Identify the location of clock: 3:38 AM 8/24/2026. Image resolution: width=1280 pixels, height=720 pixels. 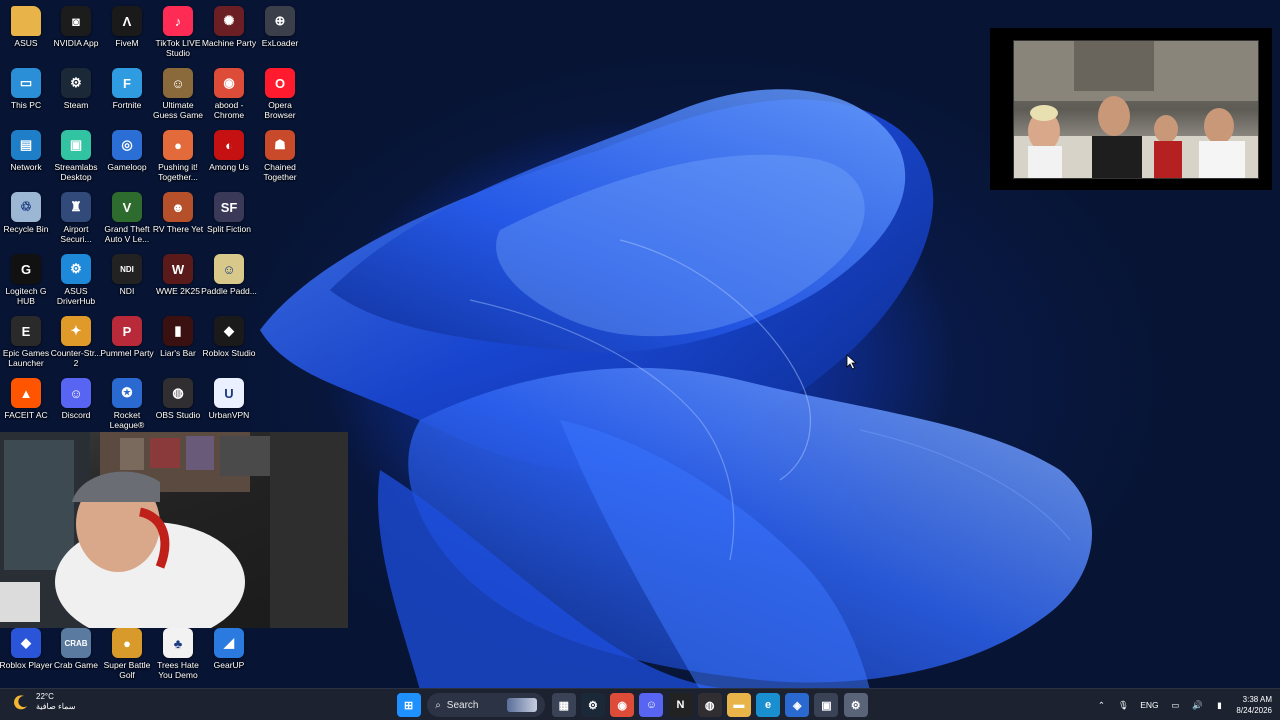
(1254, 705).